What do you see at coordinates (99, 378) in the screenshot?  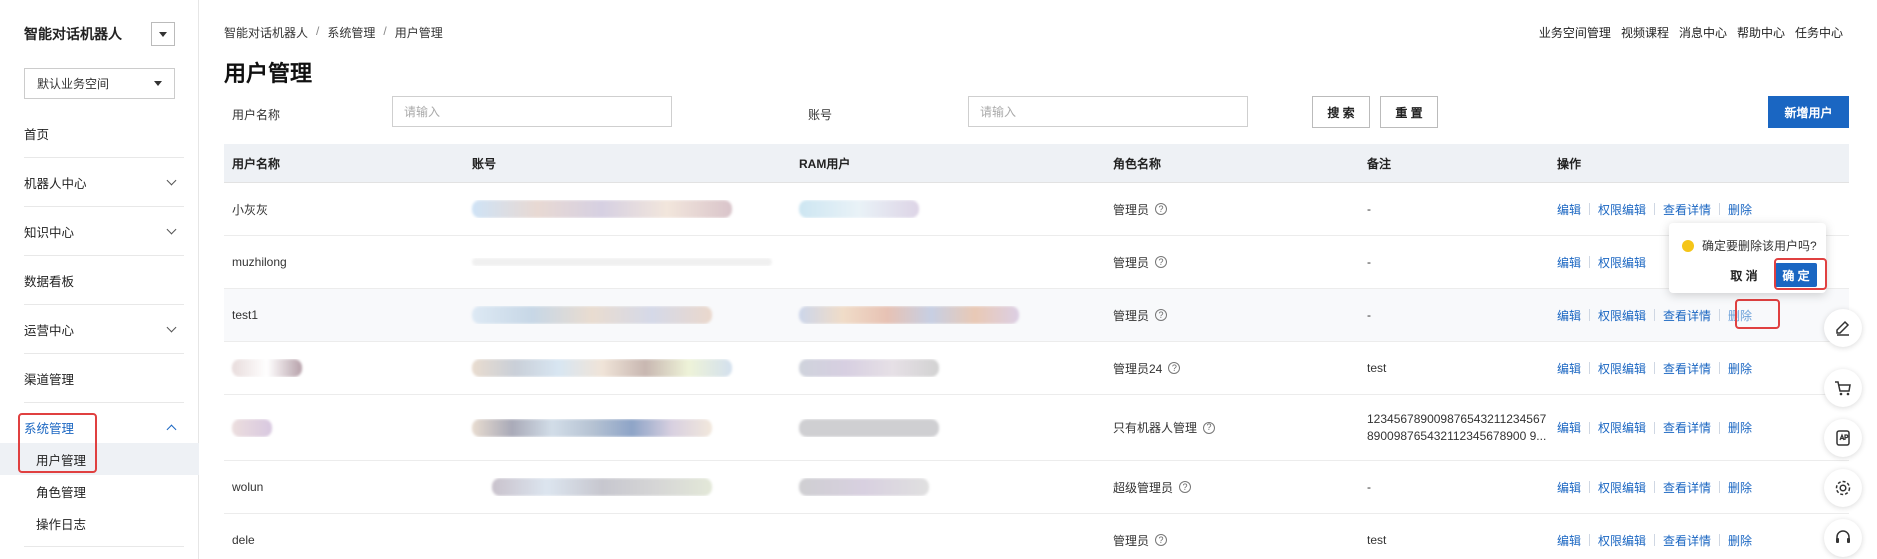 I see `sidebar-item-channels: 渠道管理` at bounding box center [99, 378].